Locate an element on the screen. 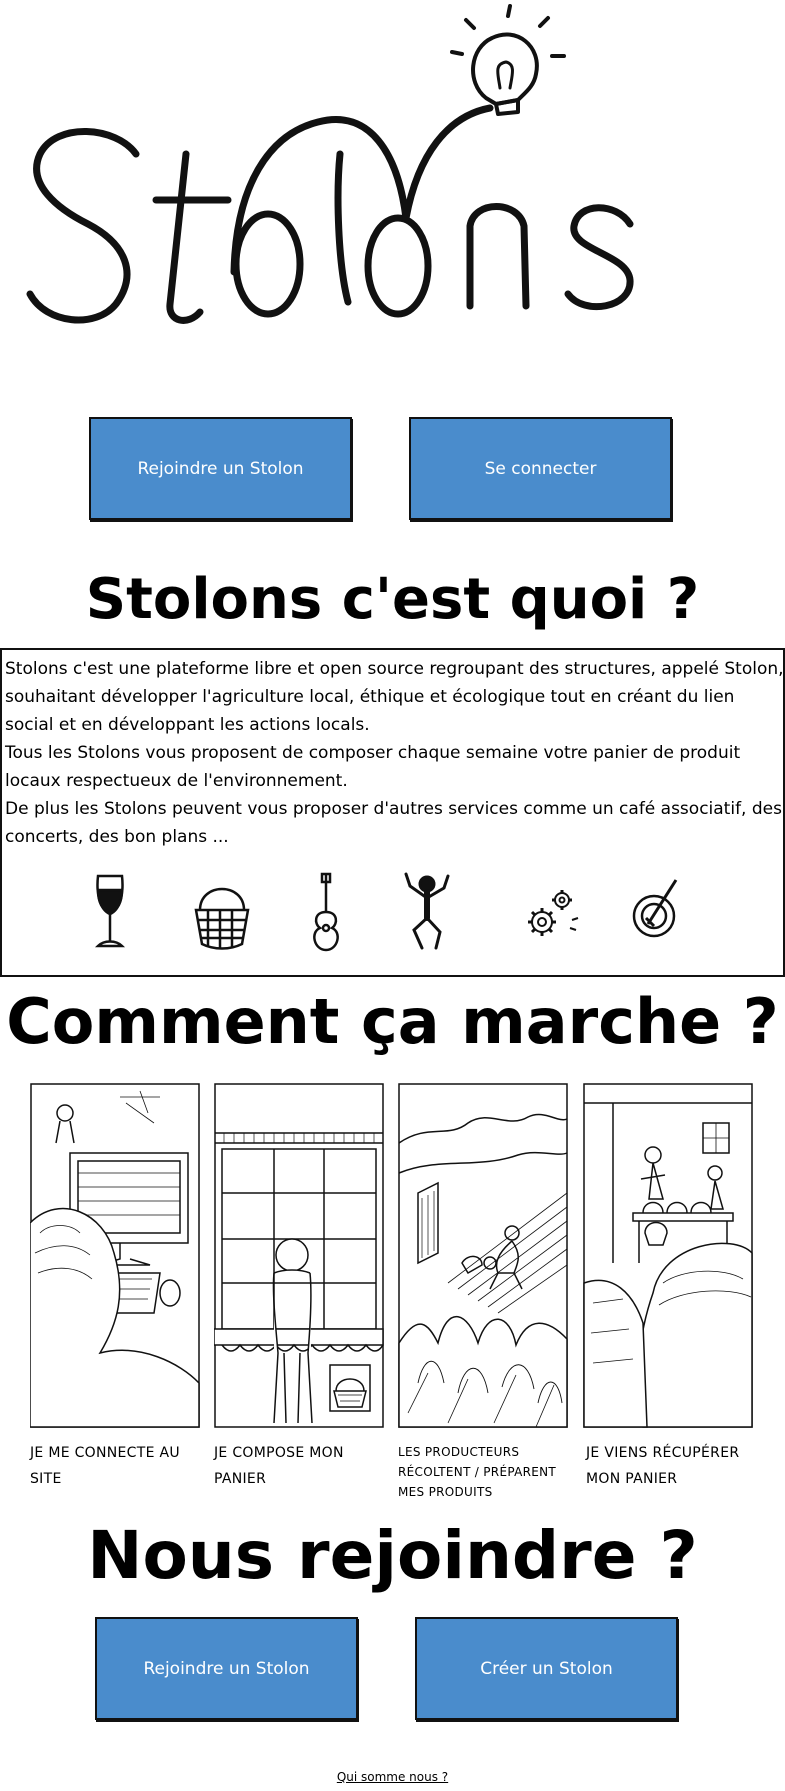 The height and width of the screenshot is (1791, 785). wine-glass-icon is located at coordinates (110, 911).